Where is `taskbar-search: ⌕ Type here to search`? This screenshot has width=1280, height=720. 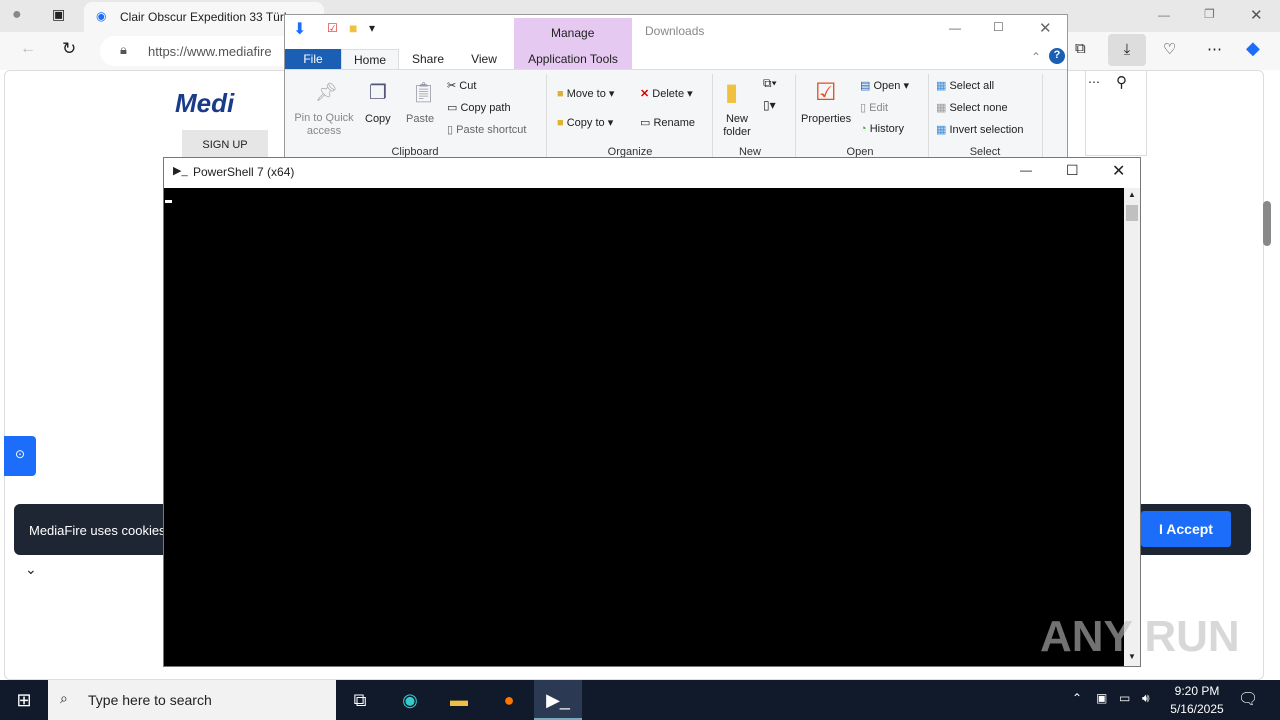 taskbar-search: ⌕ Type here to search is located at coordinates (192, 700).